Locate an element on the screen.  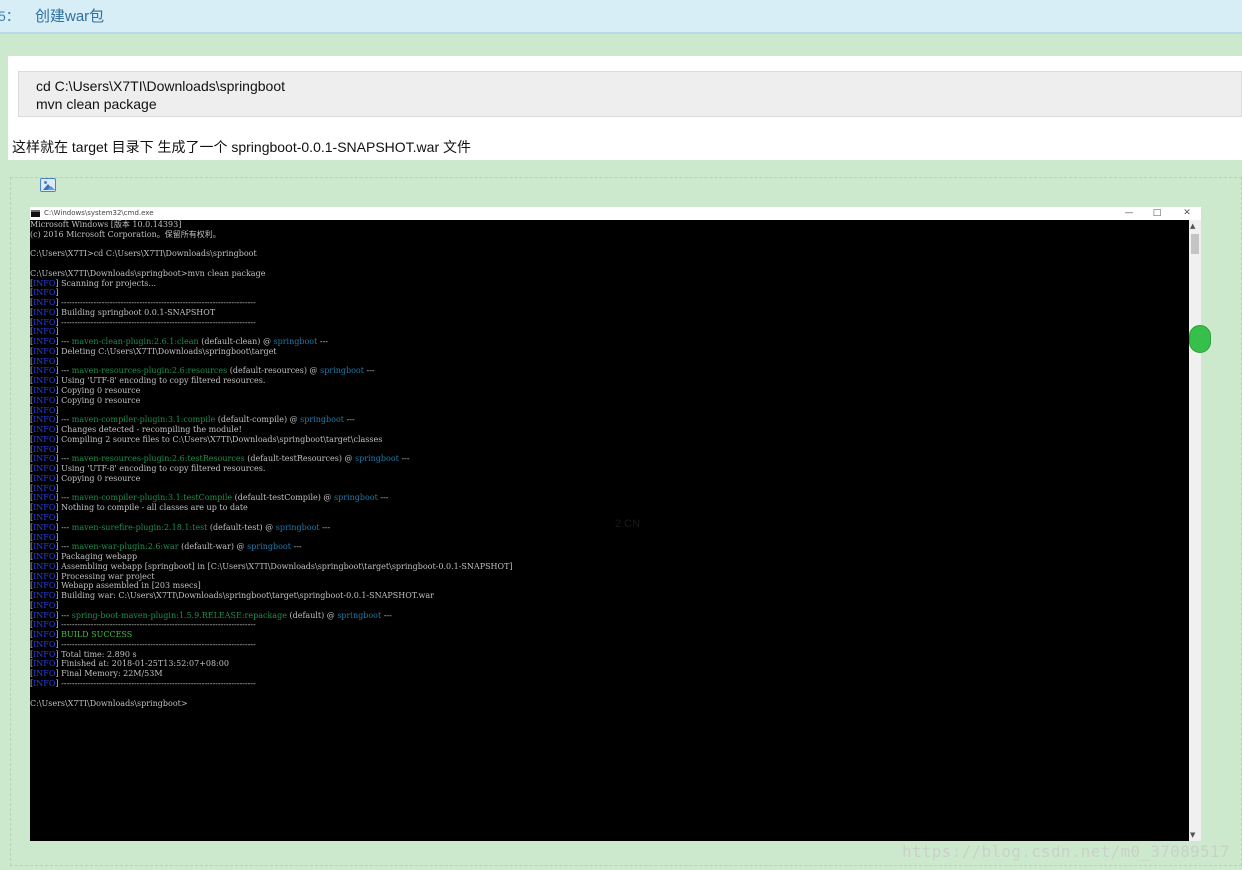
terminal-scrollbar: ▲ ▼ is located at coordinates (1195, 530).